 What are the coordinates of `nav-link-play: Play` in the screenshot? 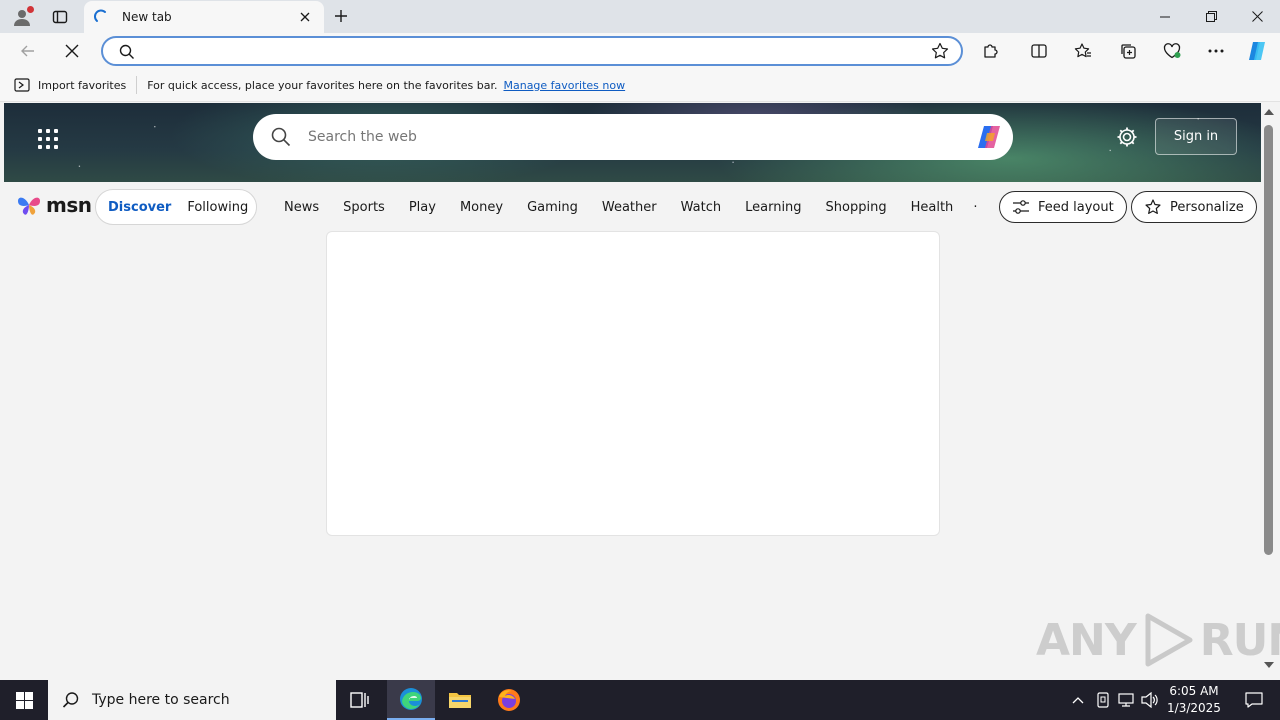 It's located at (422, 207).